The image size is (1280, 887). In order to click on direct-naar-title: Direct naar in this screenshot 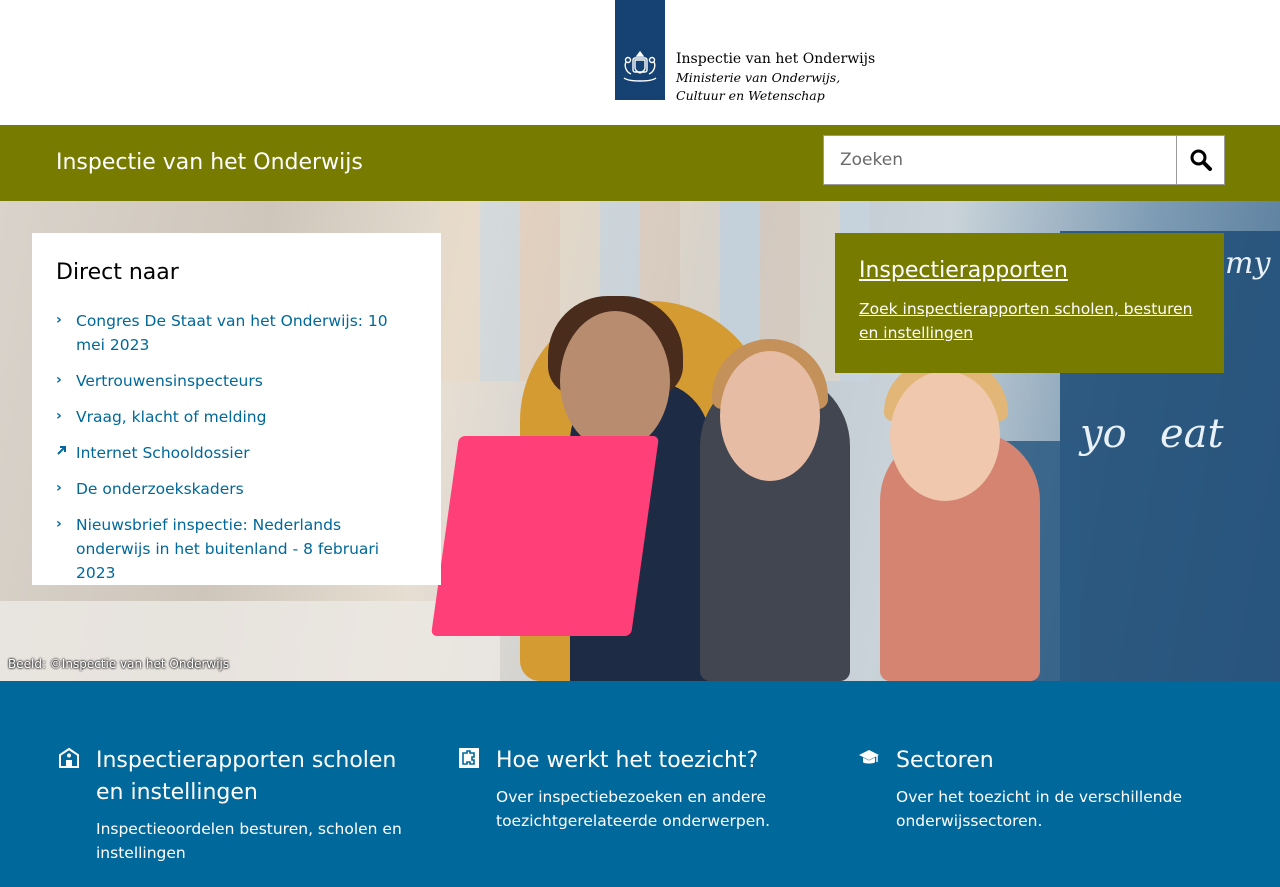, I will do `click(117, 272)`.